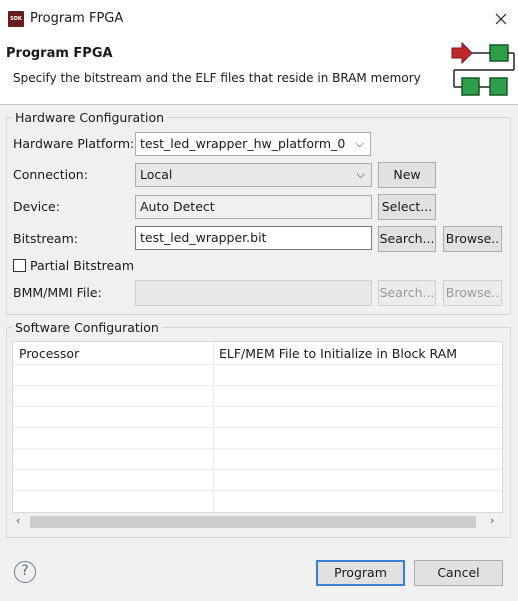  What do you see at coordinates (82, 265) in the screenshot?
I see `partial-bitstream-label: Partial Bitstream` at bounding box center [82, 265].